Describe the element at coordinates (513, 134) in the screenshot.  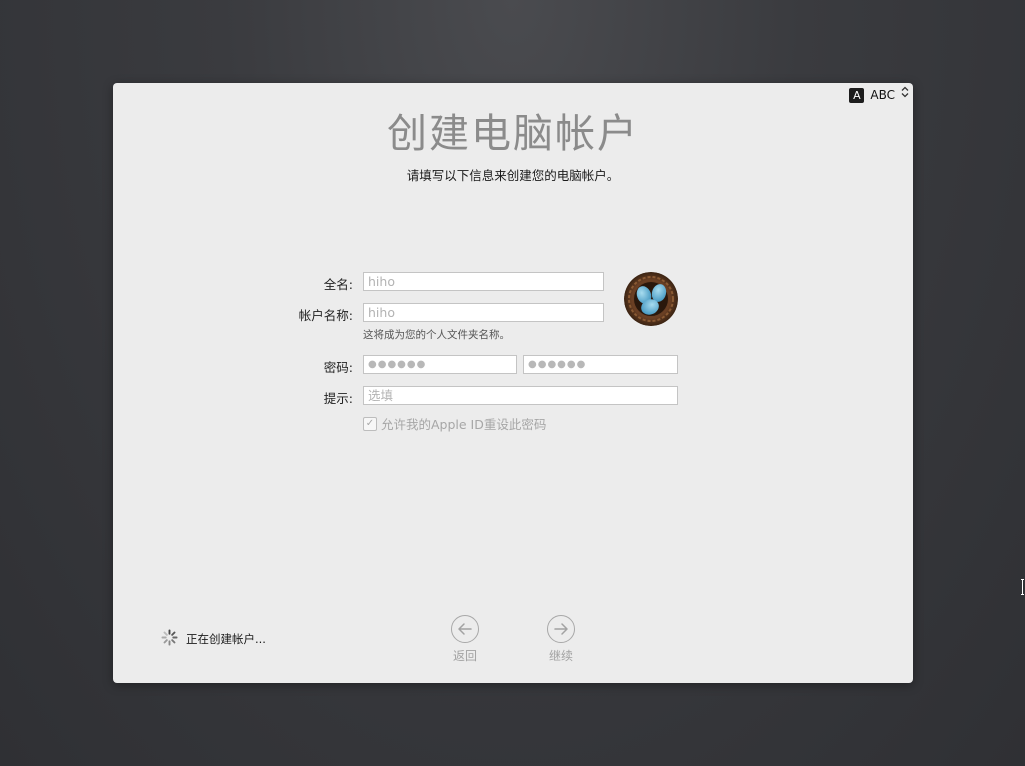
I see `page-title: 创建电脑帐户` at that location.